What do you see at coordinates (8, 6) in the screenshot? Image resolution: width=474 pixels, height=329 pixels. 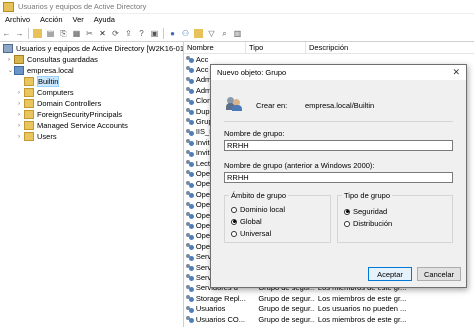 I see `ad-folder-icon` at bounding box center [8, 6].